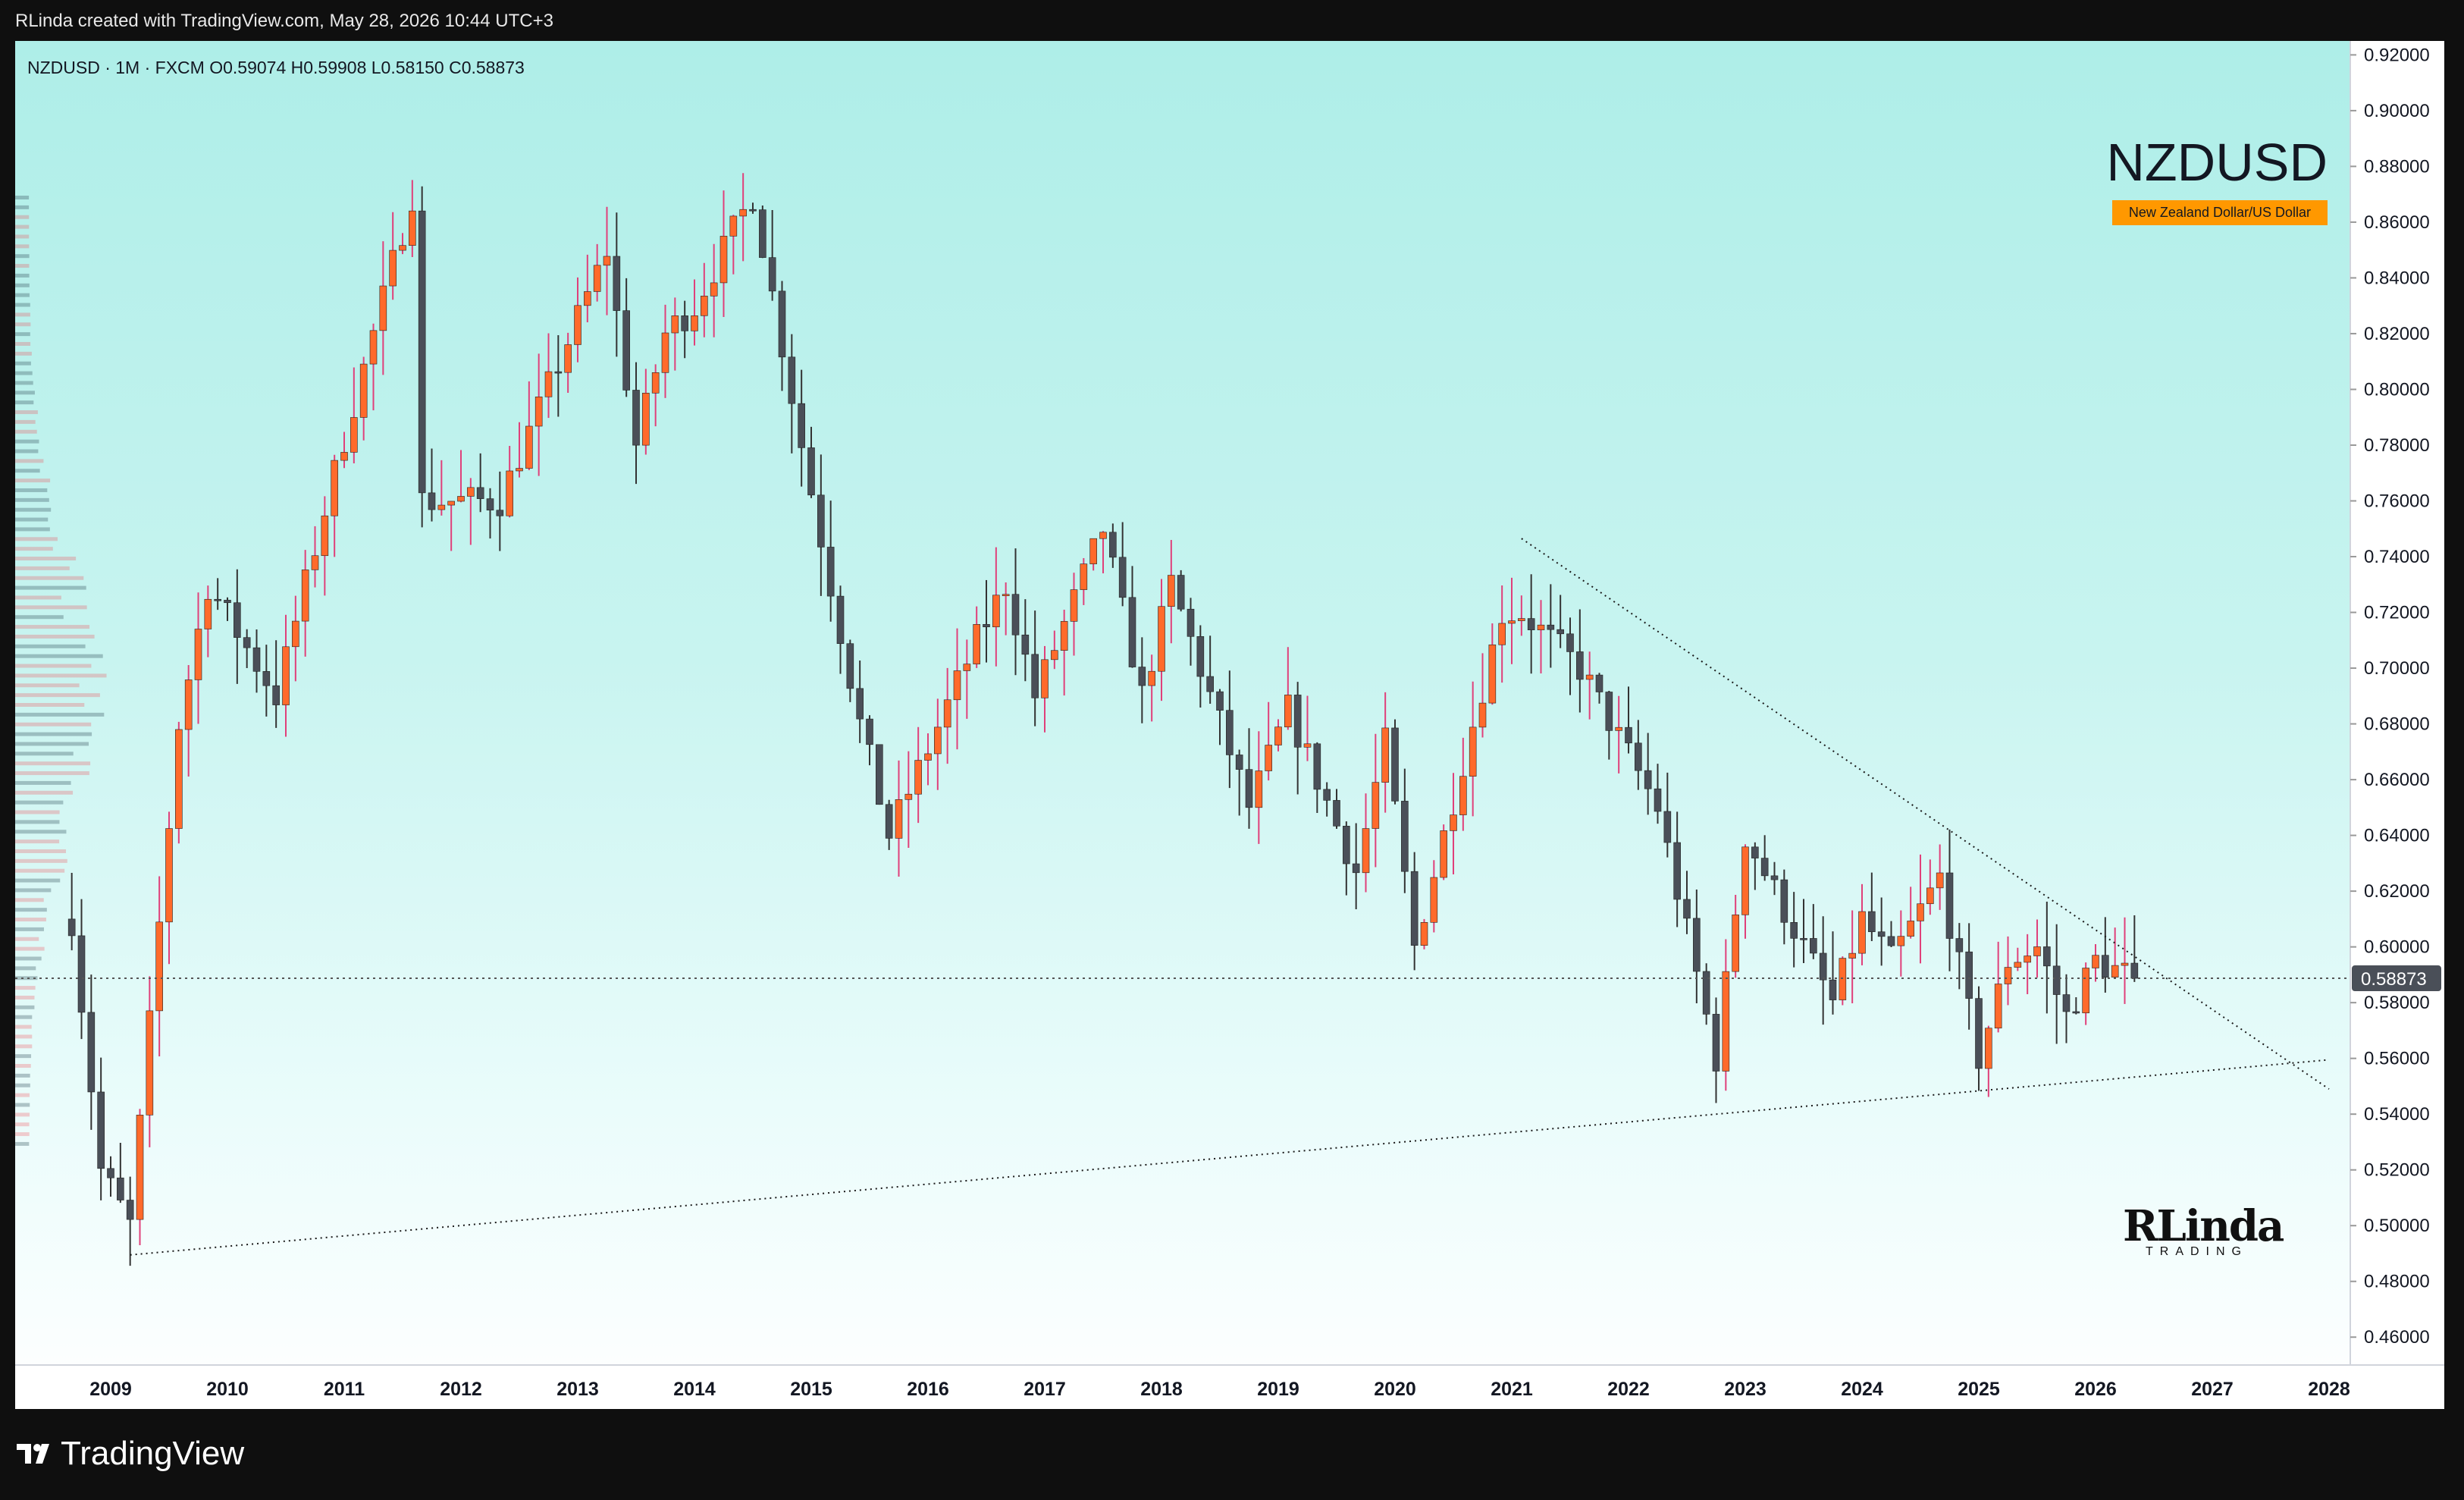 Image resolution: width=2464 pixels, height=1500 pixels. I want to click on tradingview-brand: TradingView, so click(153, 1453).